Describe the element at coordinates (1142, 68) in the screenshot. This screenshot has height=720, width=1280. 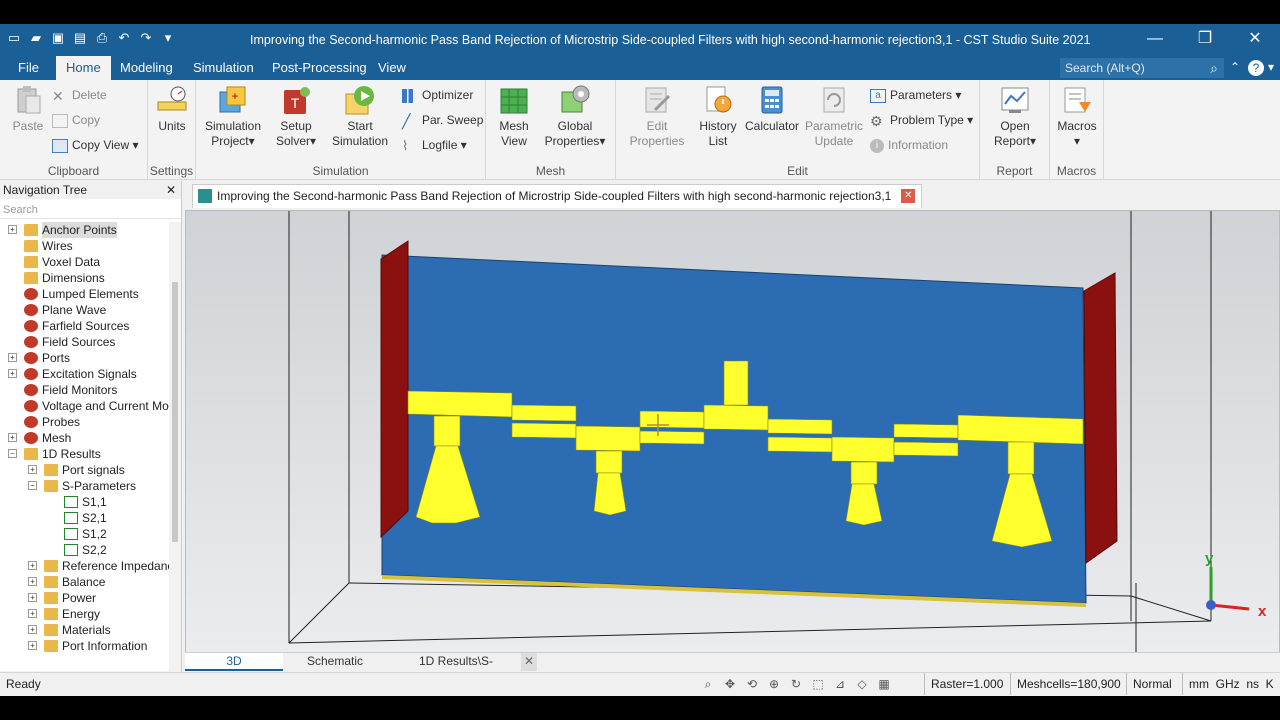
I see `search-input: Search (Alt+Q) ⌕` at that location.